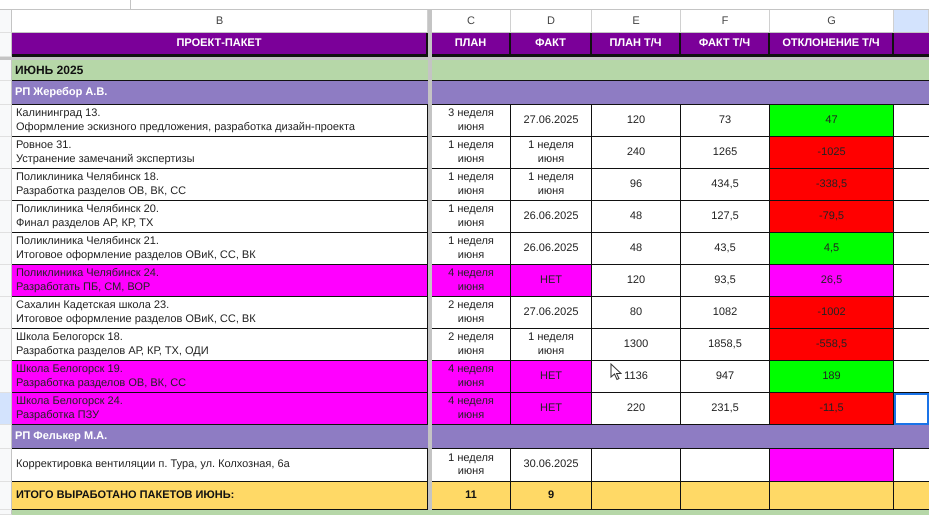  What do you see at coordinates (636, 45) in the screenshot?
I see `column-heading: ПЛАН Т/Ч` at bounding box center [636, 45].